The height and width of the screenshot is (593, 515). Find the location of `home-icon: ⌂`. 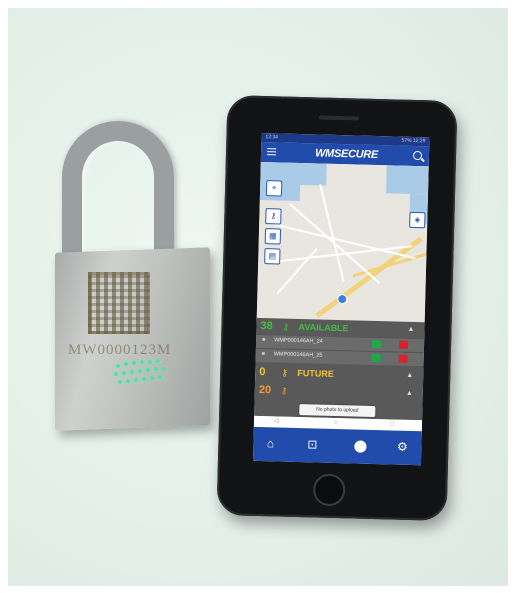

home-icon: ⌂ is located at coordinates (270, 443).